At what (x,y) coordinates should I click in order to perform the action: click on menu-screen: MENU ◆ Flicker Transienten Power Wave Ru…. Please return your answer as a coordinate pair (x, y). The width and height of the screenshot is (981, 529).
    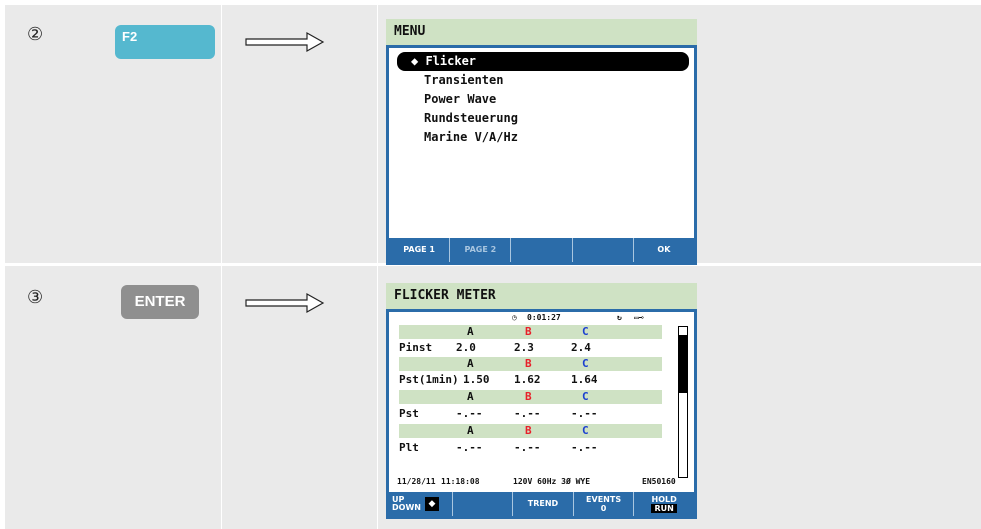
    Looking at the image, I should click on (541, 142).